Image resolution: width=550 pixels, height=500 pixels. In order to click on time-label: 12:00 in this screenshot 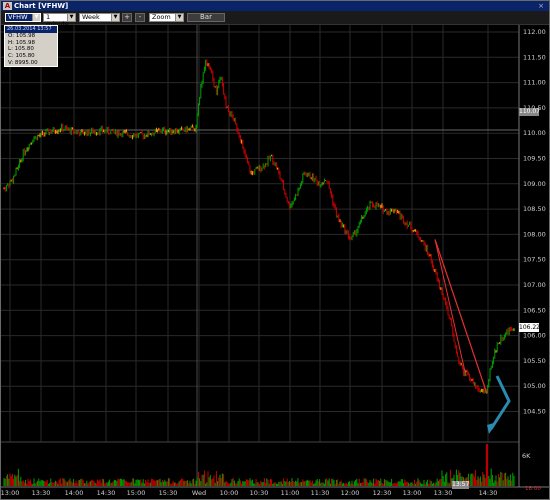, I will do `click(350, 493)`.